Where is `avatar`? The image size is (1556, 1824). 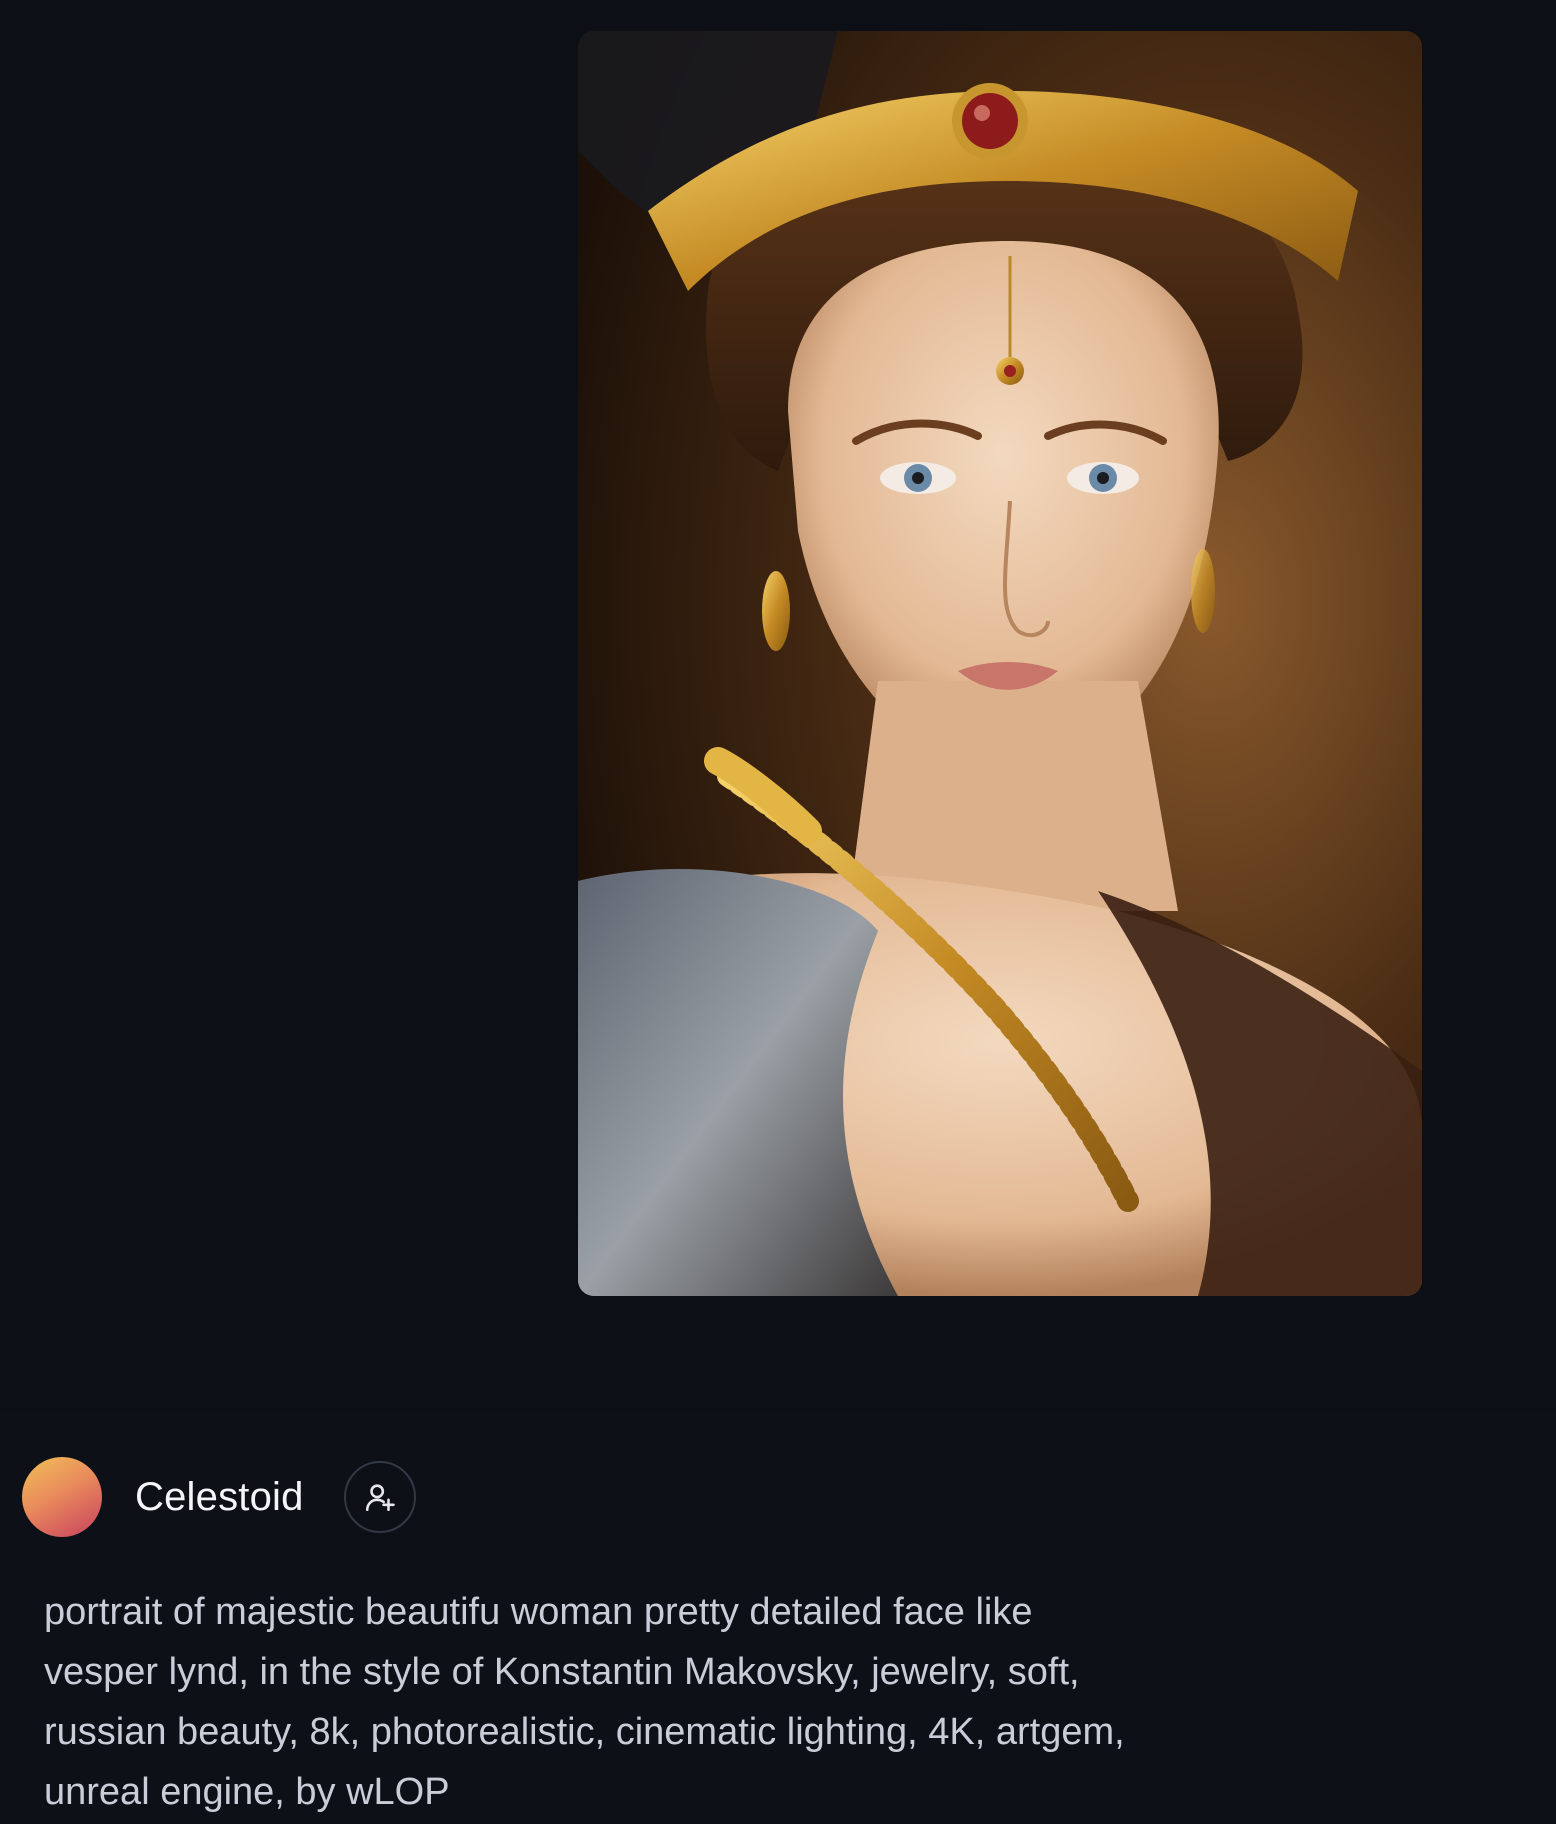 avatar is located at coordinates (62, 1497).